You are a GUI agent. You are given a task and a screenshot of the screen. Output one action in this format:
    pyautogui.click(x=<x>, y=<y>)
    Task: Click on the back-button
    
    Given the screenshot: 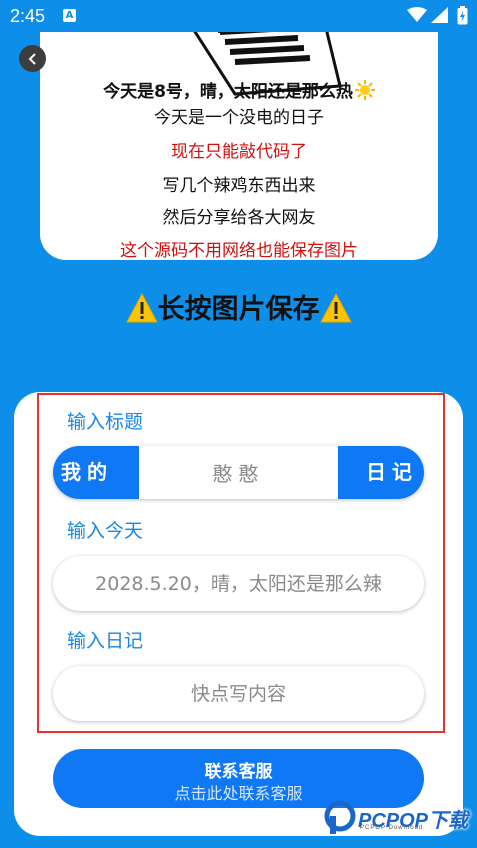 What is the action you would take?
    pyautogui.click(x=32, y=58)
    